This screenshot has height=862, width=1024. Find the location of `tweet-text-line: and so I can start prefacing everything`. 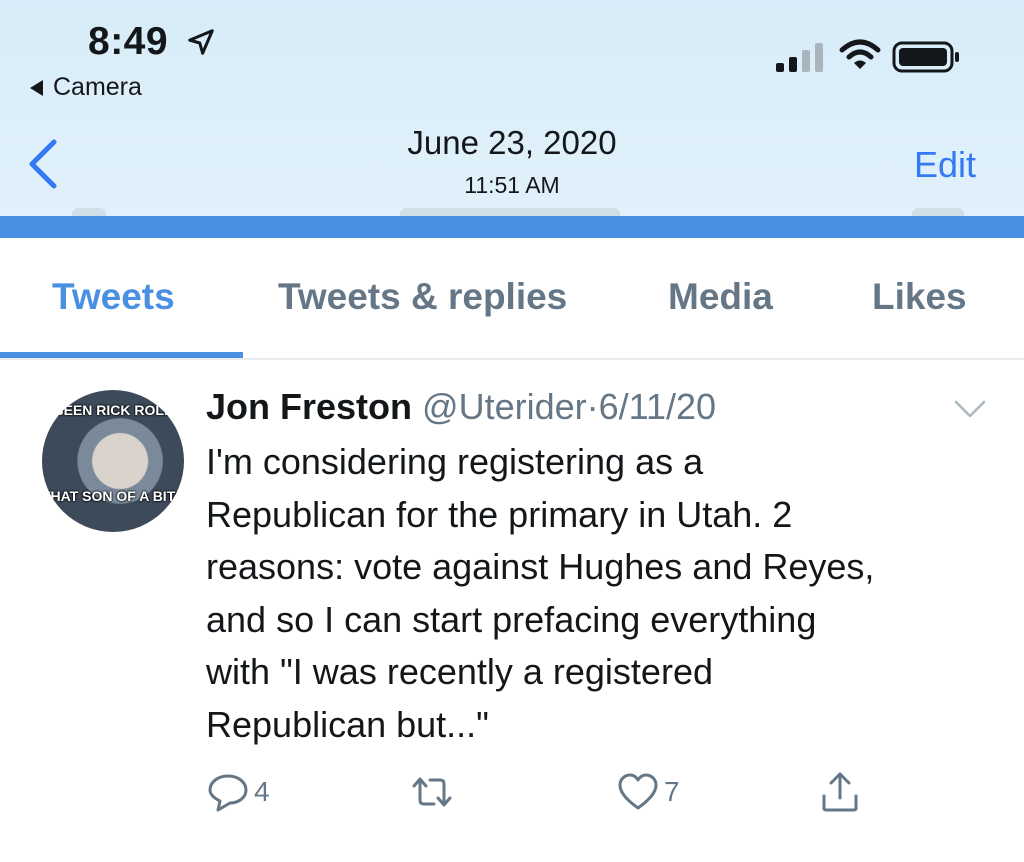

tweet-text-line: and so I can start prefacing everything is located at coordinates (511, 619).